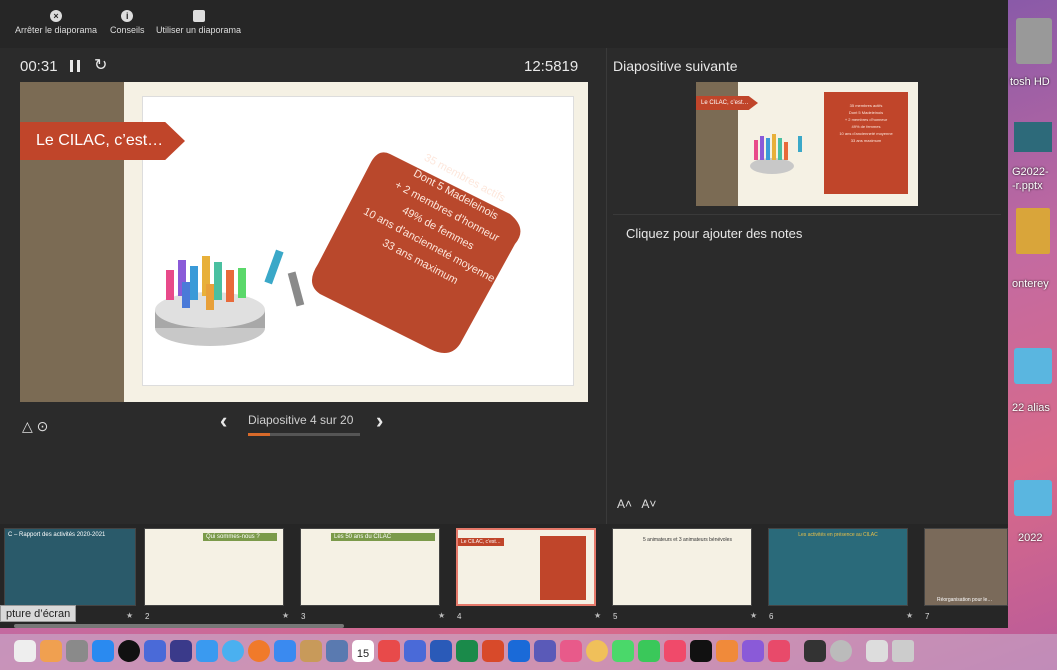  What do you see at coordinates (1027, 186) in the screenshot?
I see `desktop-file-ext: -r.pptx` at bounding box center [1027, 186].